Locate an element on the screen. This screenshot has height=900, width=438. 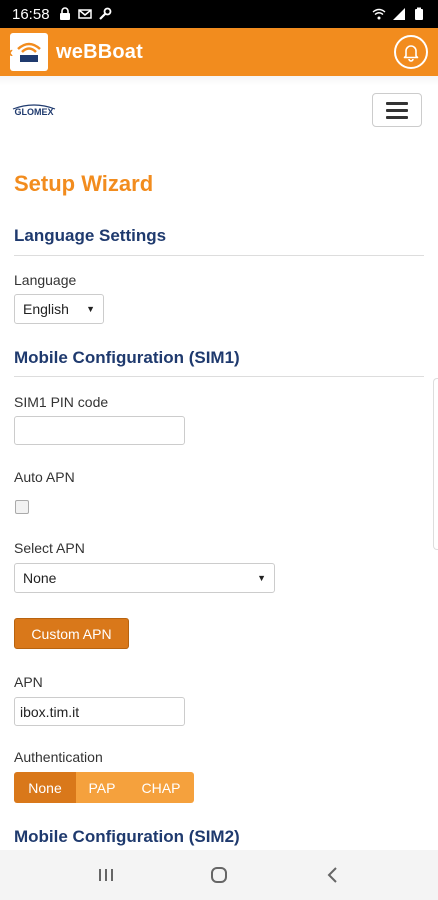
app-back-button: ‹ is located at coordinates (28, 52).